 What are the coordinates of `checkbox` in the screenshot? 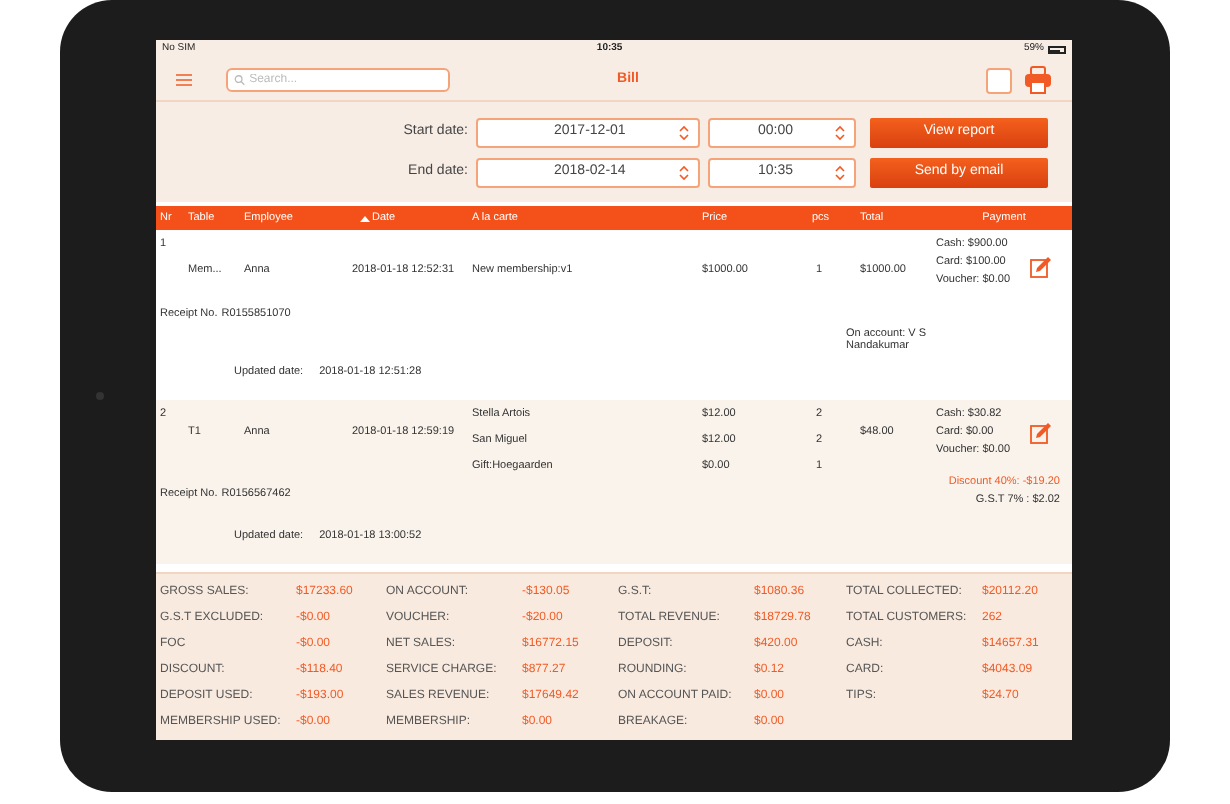 It's located at (999, 80).